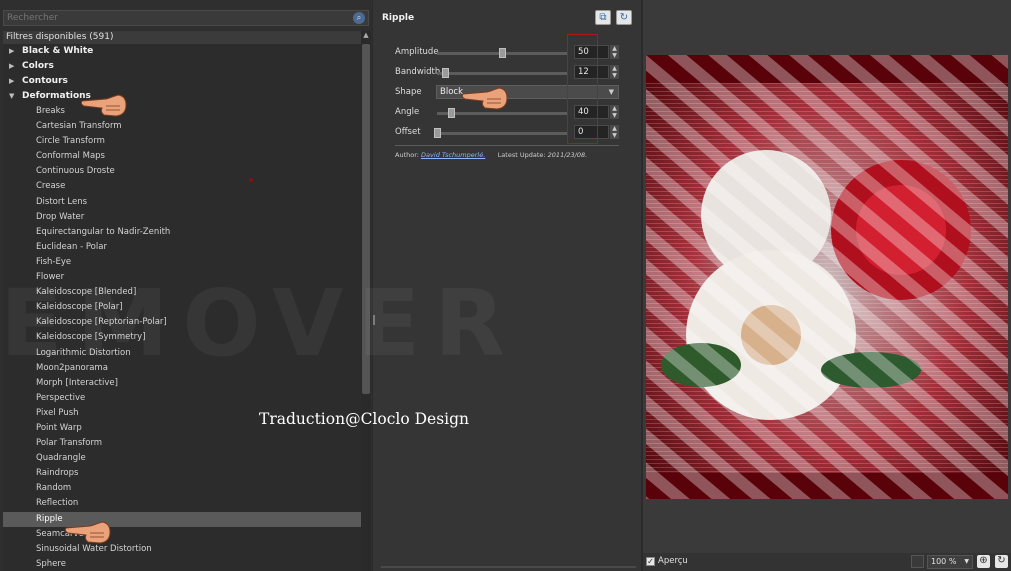  What do you see at coordinates (182, 503) in the screenshot?
I see `filter-item: Reflection` at bounding box center [182, 503].